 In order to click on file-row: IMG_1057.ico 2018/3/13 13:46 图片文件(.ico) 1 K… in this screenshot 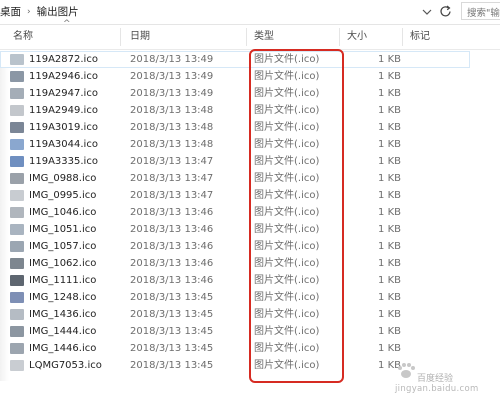, I will do `click(235, 246)`.